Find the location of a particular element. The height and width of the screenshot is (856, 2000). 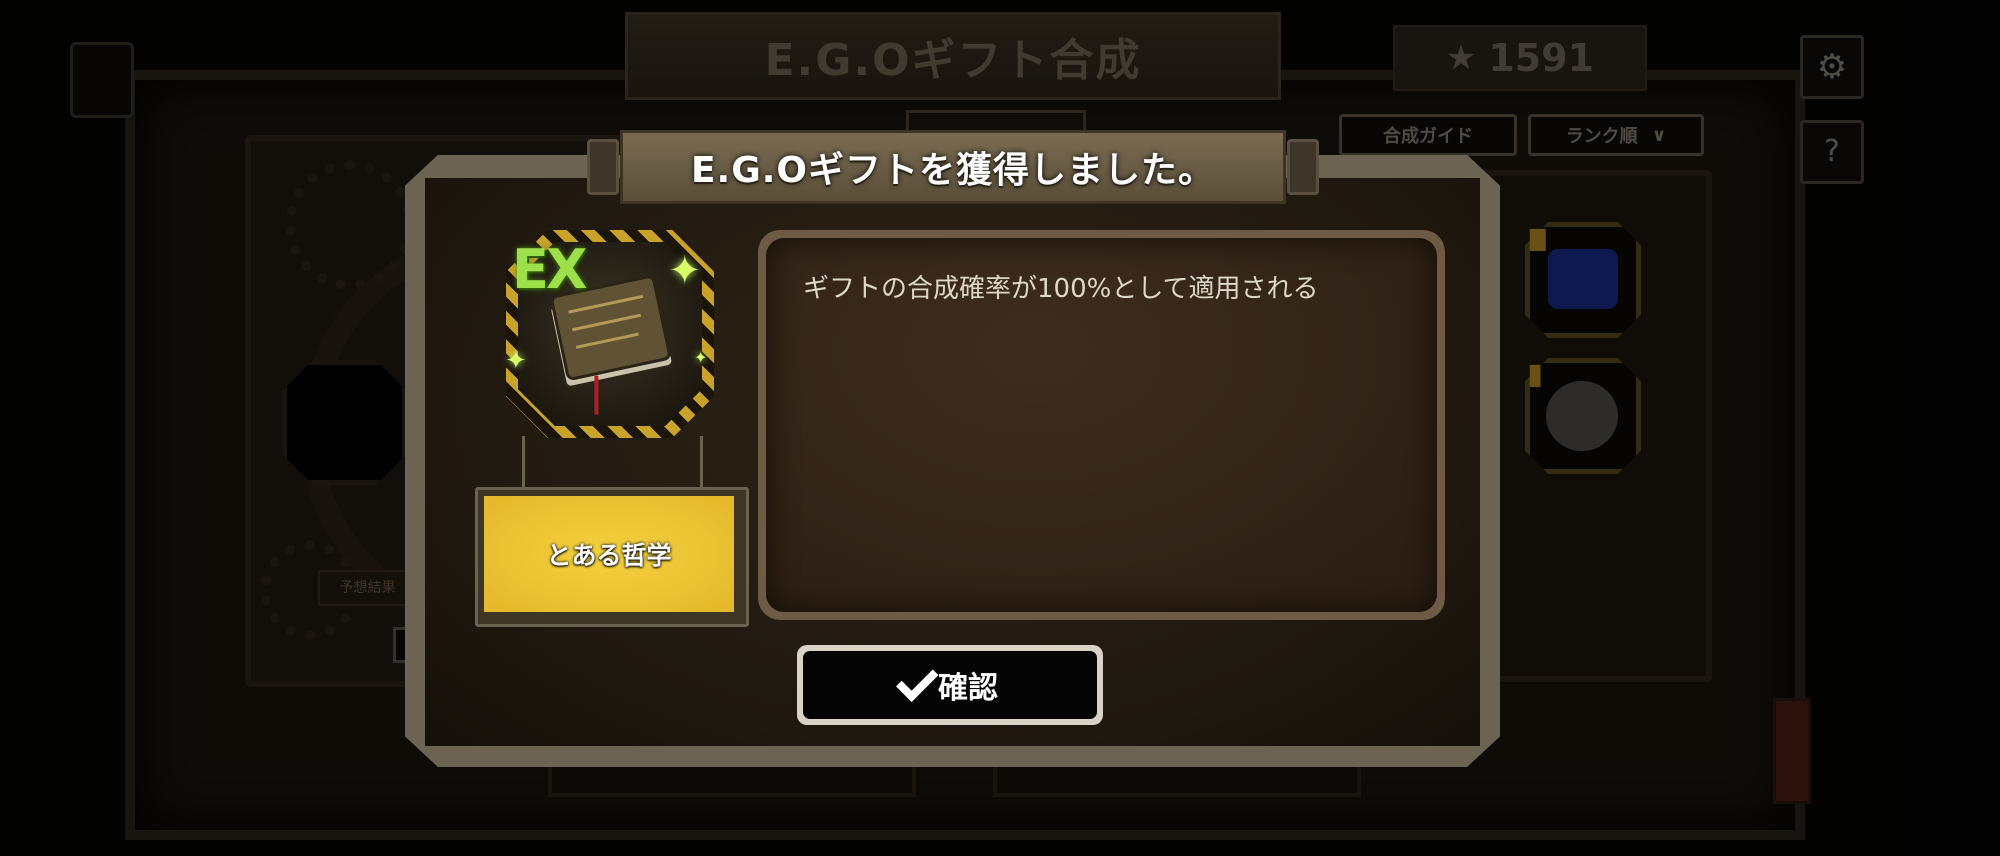

gift-name: とある哲学 is located at coordinates (609, 554).